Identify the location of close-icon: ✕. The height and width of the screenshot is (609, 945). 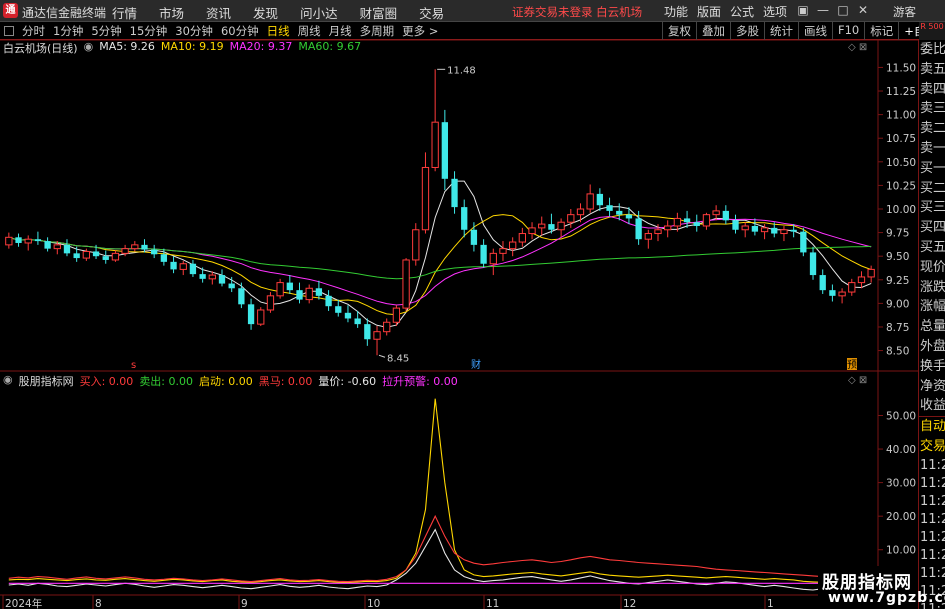
(863, 10).